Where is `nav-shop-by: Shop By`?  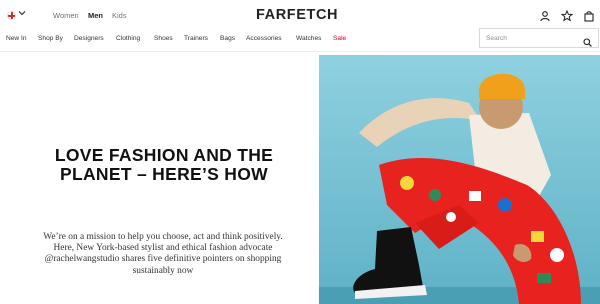 nav-shop-by: Shop By is located at coordinates (50, 38).